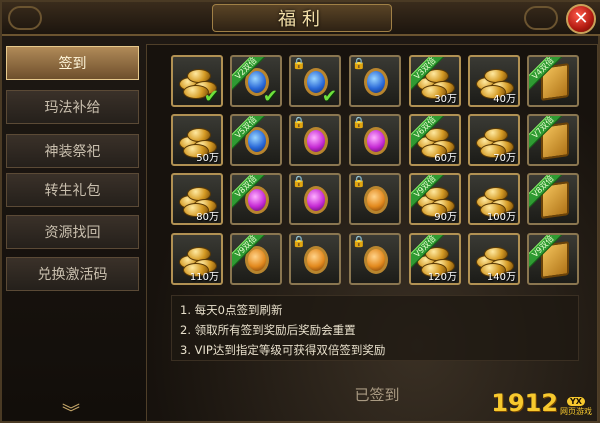 The height and width of the screenshot is (423, 600). I want to click on sidebar-item-divine-sacrifice: 神装祭祀, so click(72, 151).